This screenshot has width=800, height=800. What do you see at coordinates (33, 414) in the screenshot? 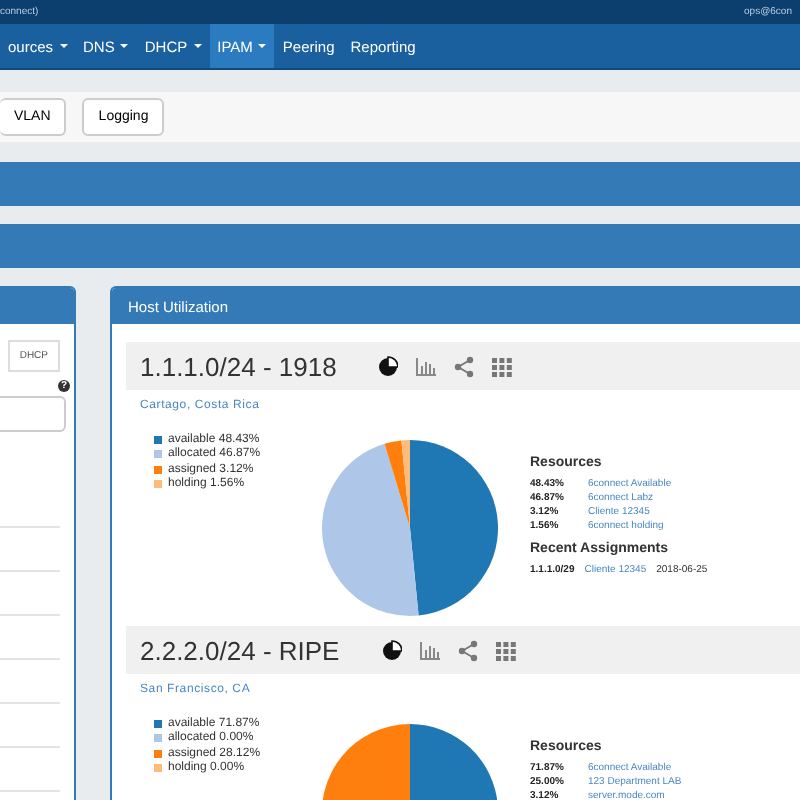
I see `input-field` at bounding box center [33, 414].